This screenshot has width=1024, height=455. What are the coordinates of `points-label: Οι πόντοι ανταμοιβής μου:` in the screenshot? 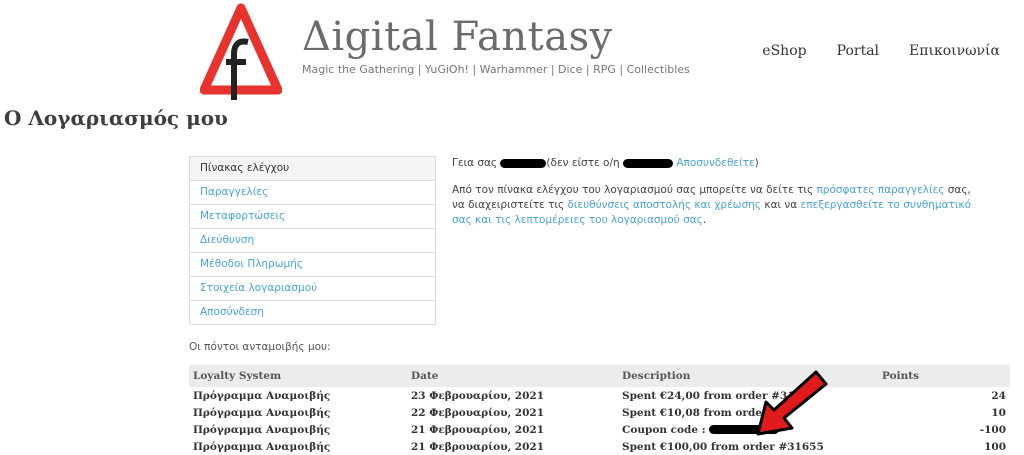 It's located at (260, 347).